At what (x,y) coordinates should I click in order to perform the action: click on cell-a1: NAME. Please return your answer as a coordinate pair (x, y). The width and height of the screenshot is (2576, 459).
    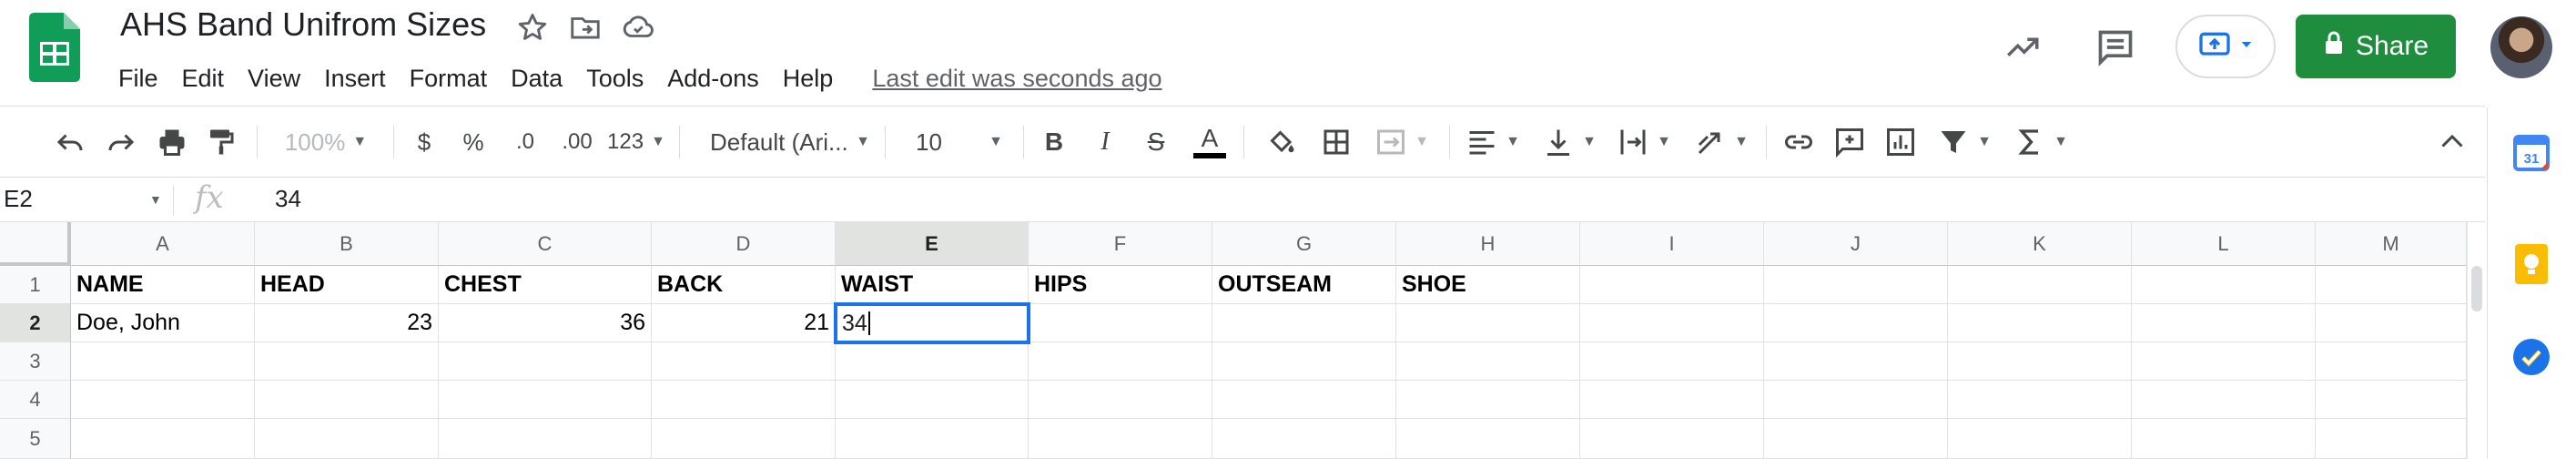
    Looking at the image, I should click on (163, 285).